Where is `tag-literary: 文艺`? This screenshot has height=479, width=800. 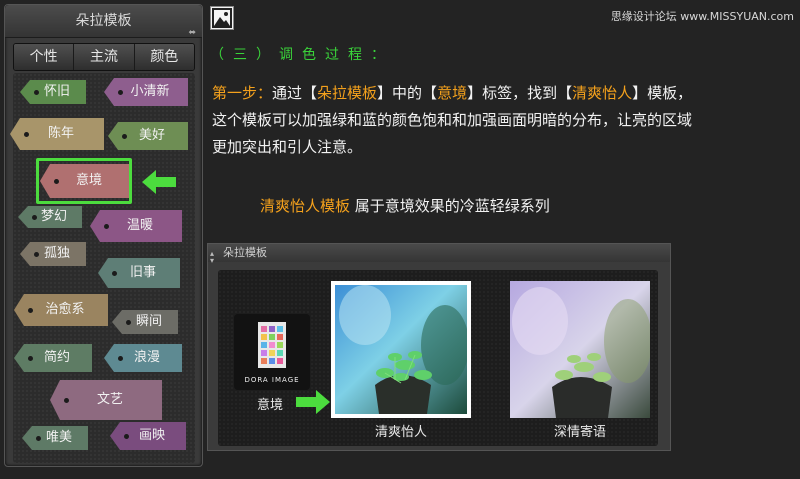
tag-literary: 文艺 is located at coordinates (106, 400).